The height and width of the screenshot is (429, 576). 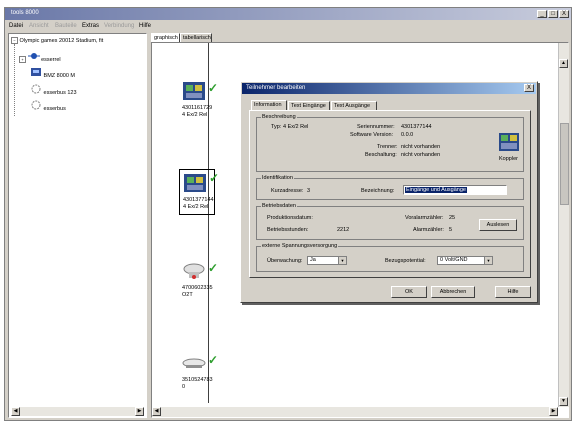 What do you see at coordinates (416, 127) in the screenshot?
I see `serien-value: 4301377144` at bounding box center [416, 127].